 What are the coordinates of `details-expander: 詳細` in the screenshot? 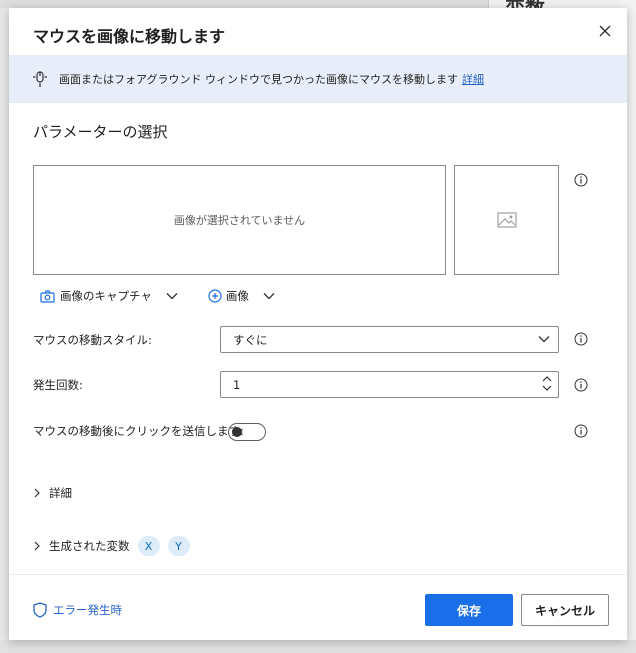 It's located at (52, 493).